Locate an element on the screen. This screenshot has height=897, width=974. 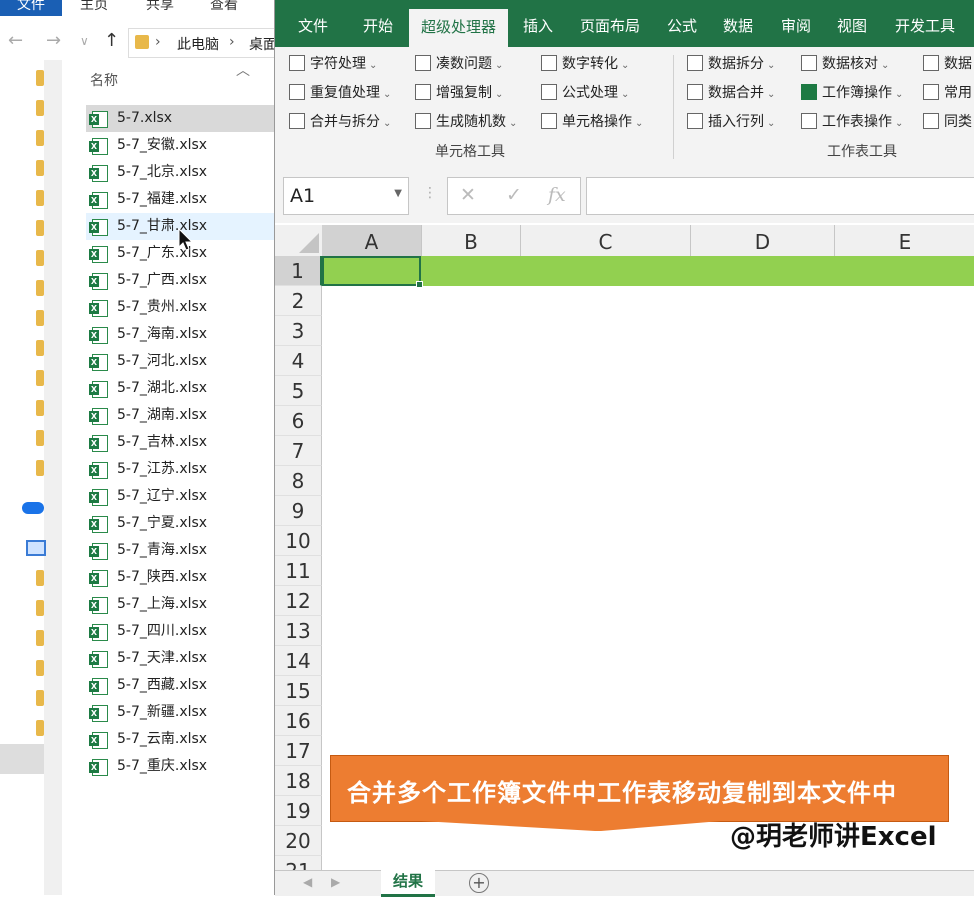
column-header-e: E is located at coordinates (904, 241).